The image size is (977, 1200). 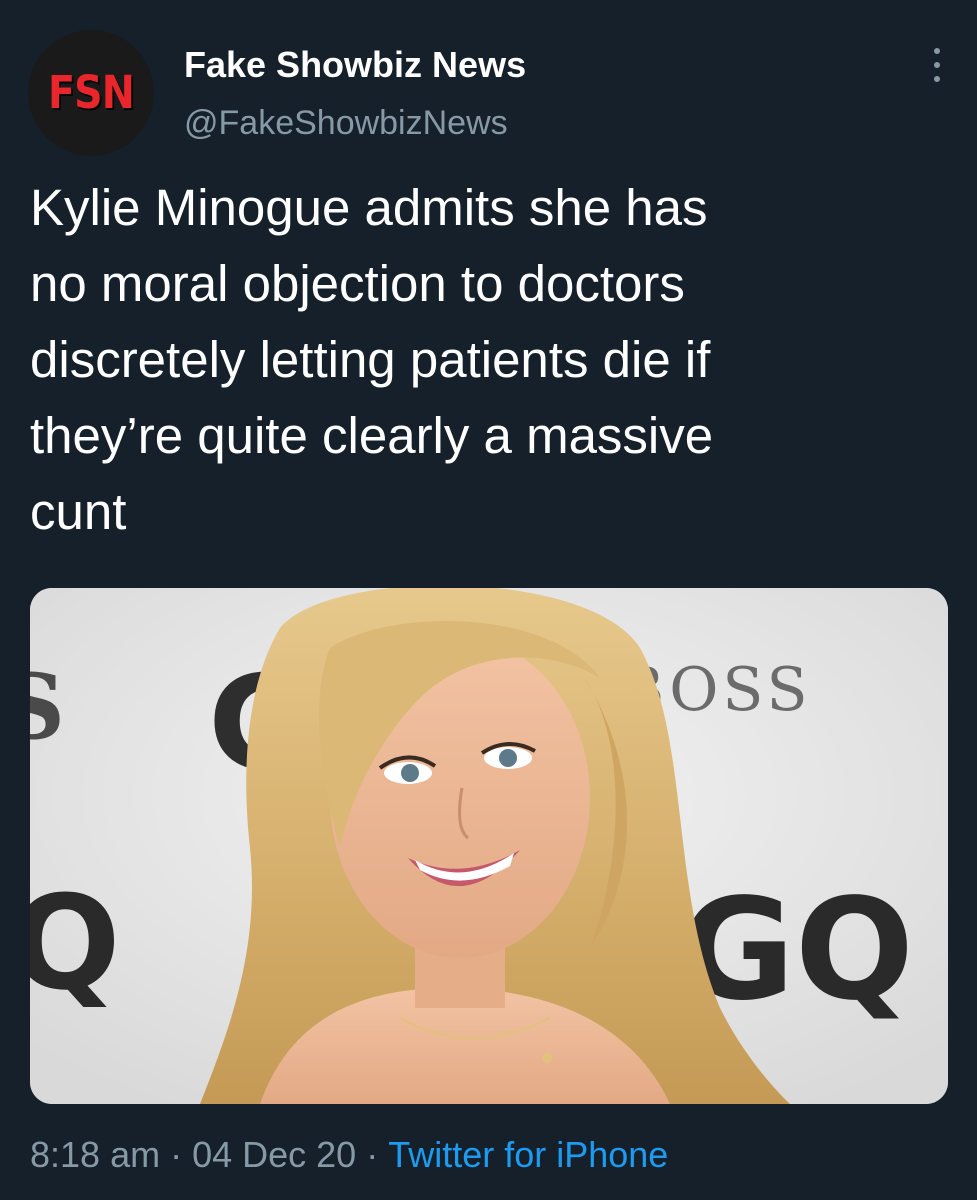 What do you see at coordinates (937, 69) in the screenshot?
I see `more-vertical-icon` at bounding box center [937, 69].